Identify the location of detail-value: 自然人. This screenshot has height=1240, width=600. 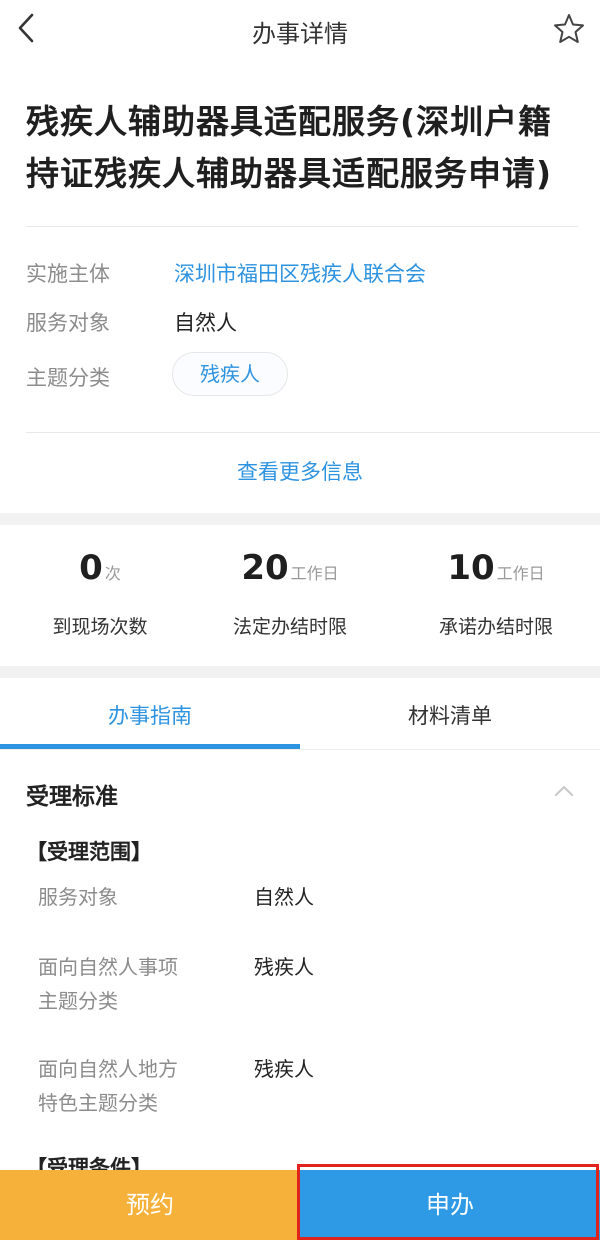
(284, 897).